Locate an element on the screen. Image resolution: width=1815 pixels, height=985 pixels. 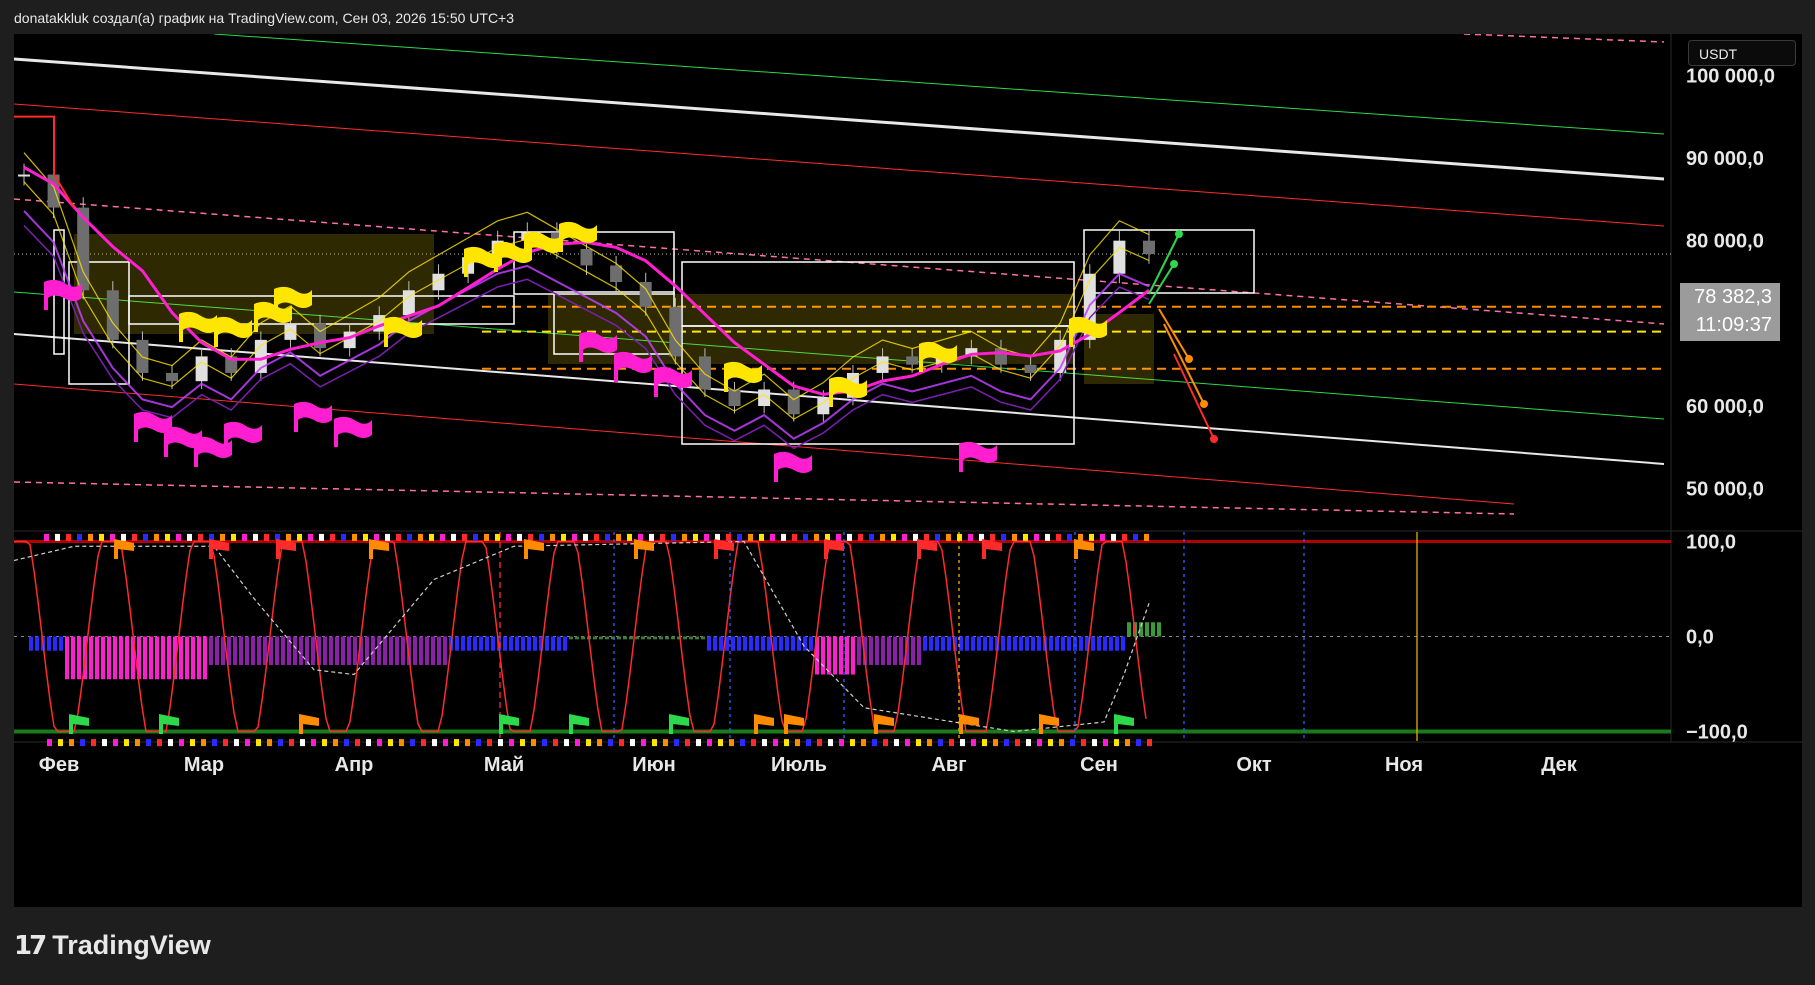
time-axis-tick: Апр is located at coordinates (354, 765).